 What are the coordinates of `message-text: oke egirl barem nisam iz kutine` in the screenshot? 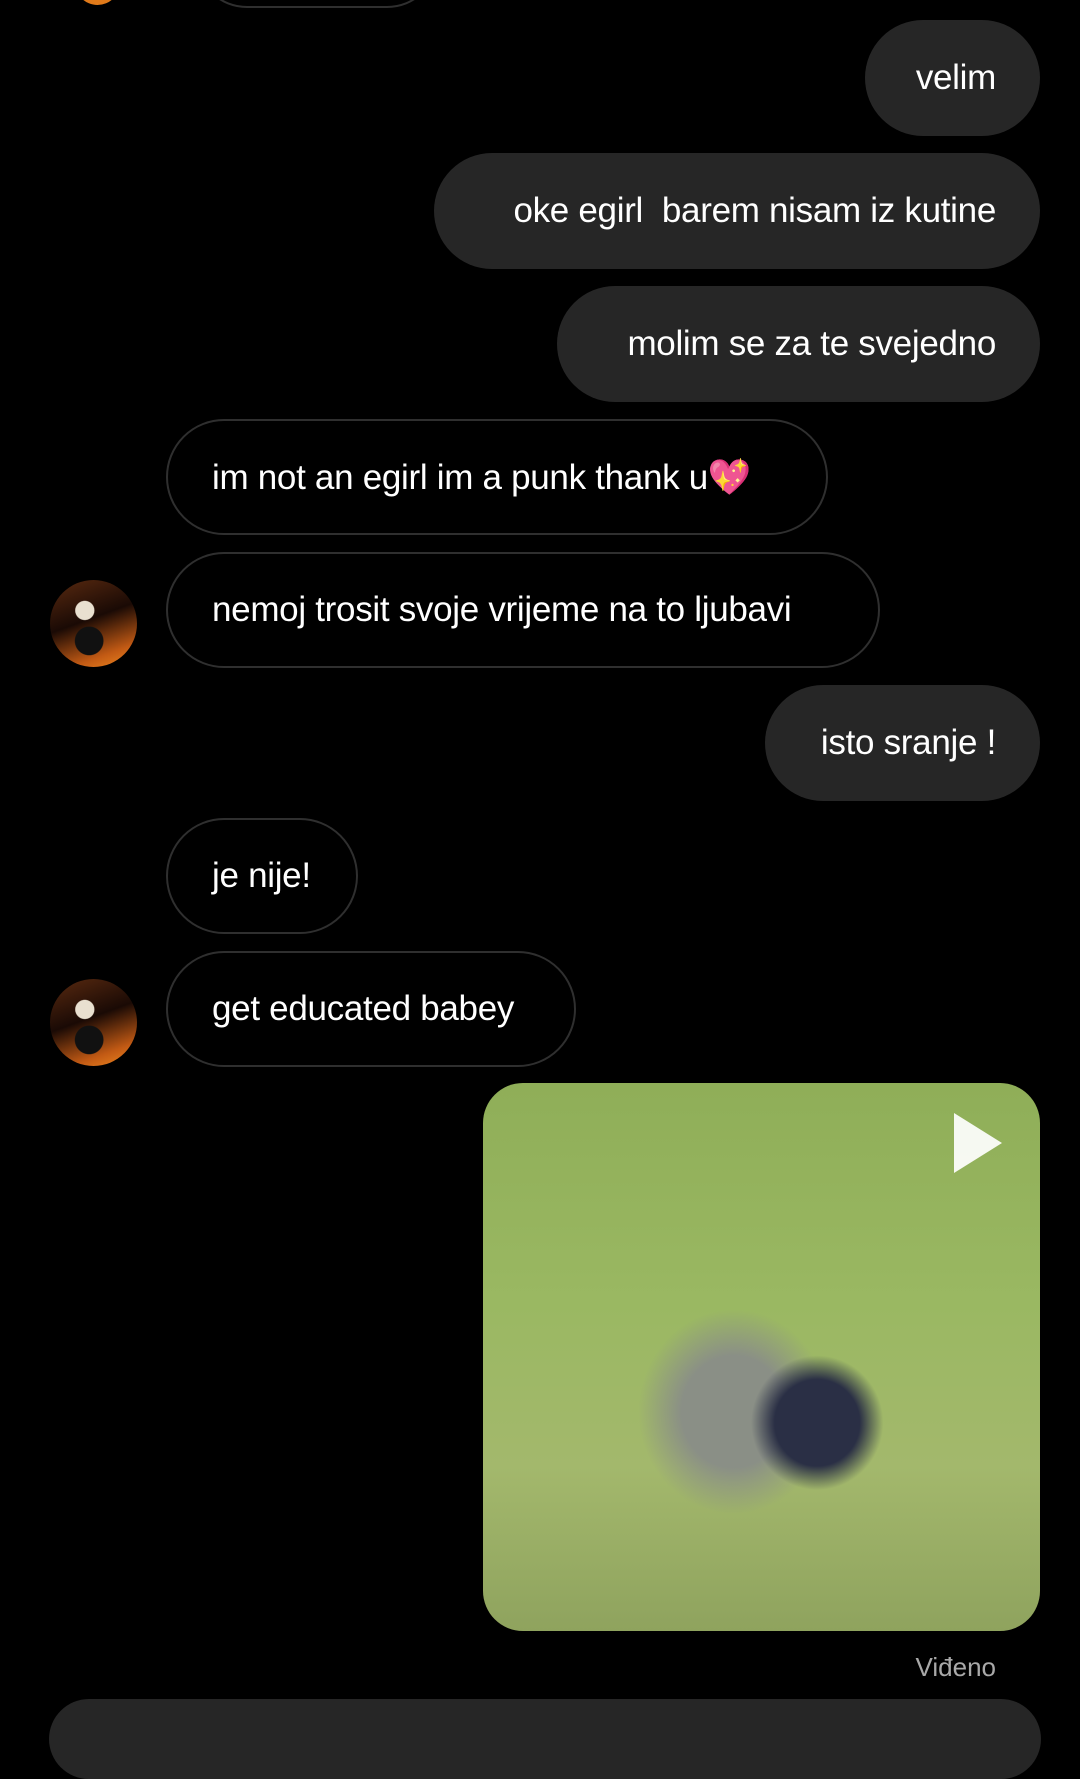 It's located at (754, 210).